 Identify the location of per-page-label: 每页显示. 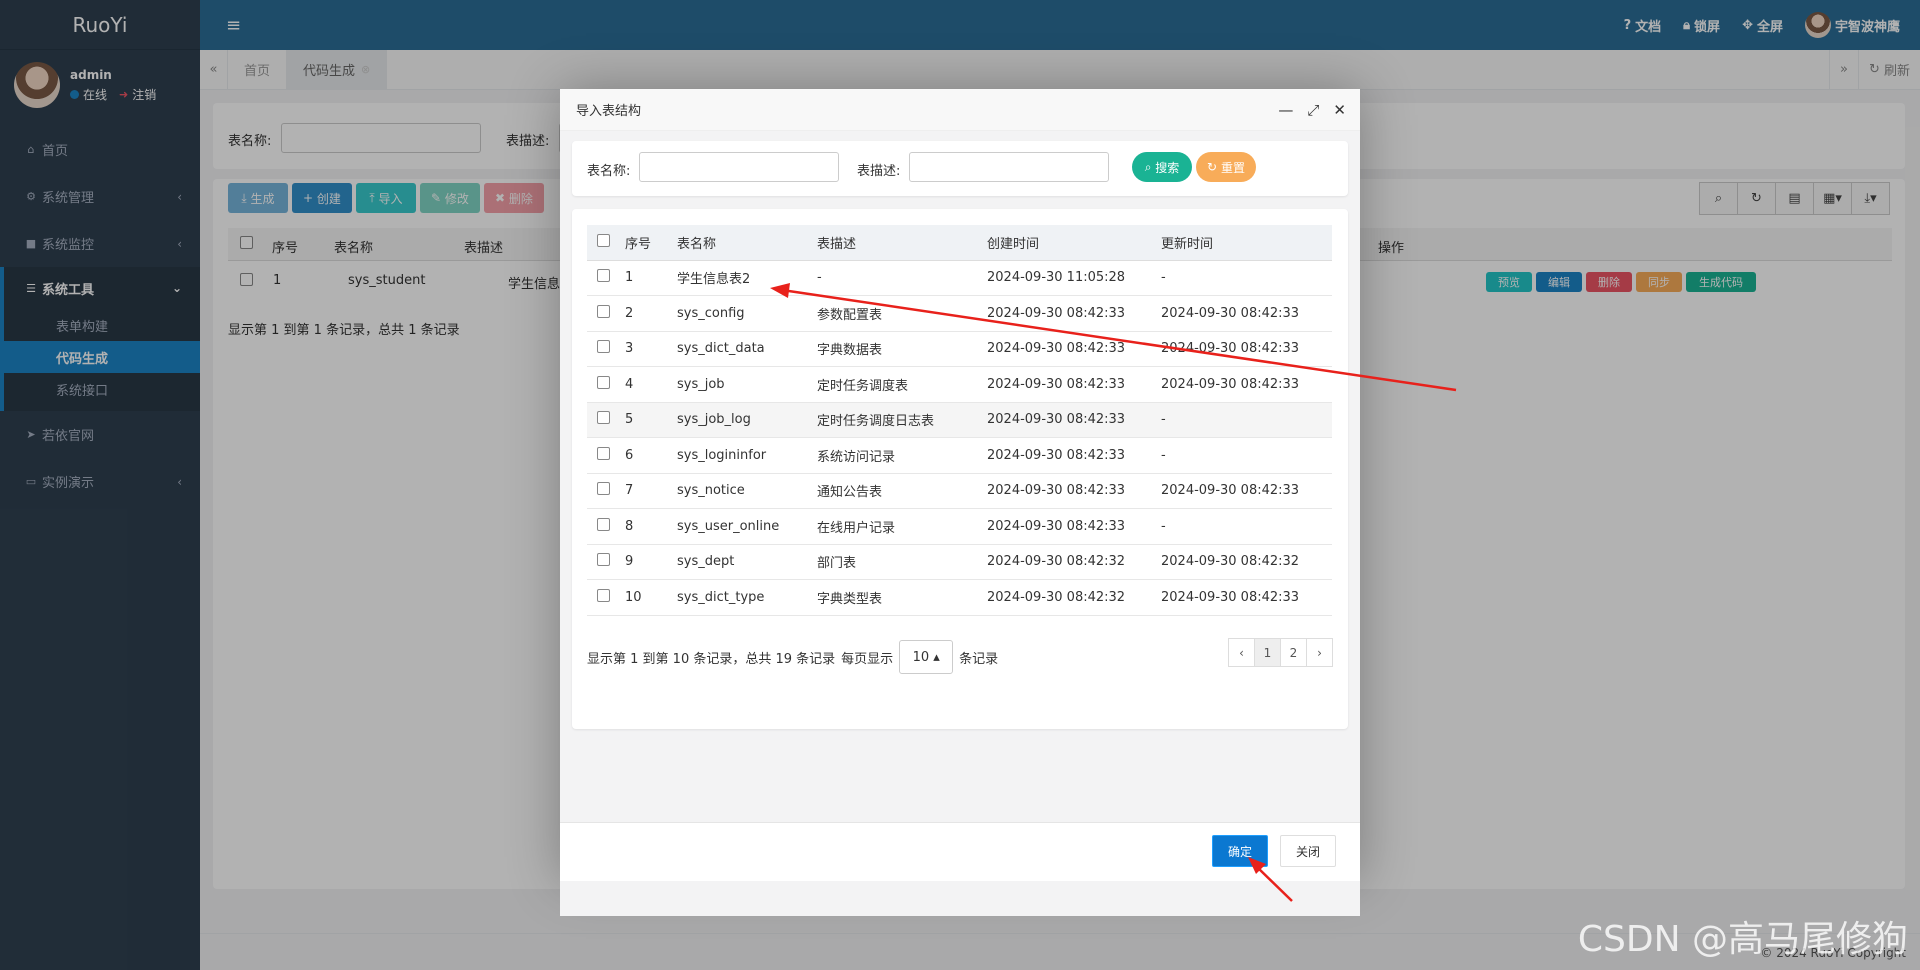
(867, 659).